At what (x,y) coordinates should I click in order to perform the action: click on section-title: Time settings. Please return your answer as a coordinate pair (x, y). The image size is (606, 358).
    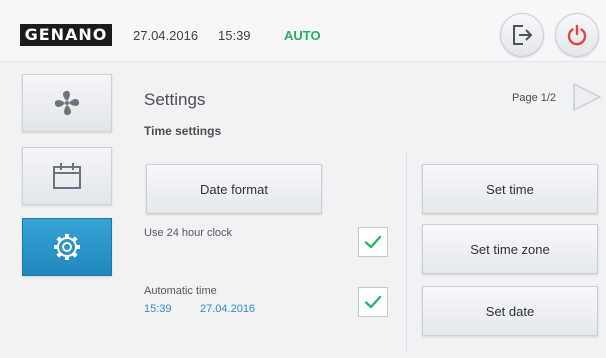
    Looking at the image, I should click on (183, 131).